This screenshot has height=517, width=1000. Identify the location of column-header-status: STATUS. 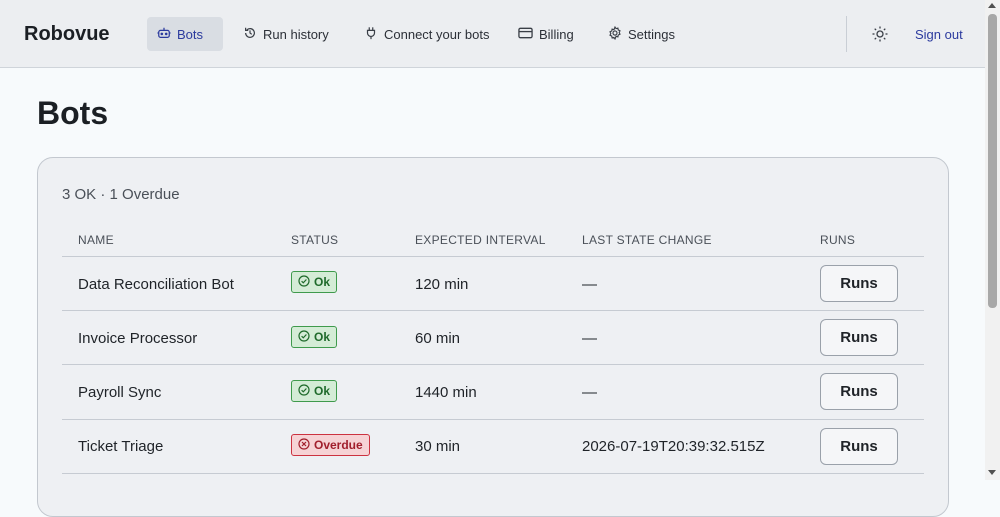
(315, 240).